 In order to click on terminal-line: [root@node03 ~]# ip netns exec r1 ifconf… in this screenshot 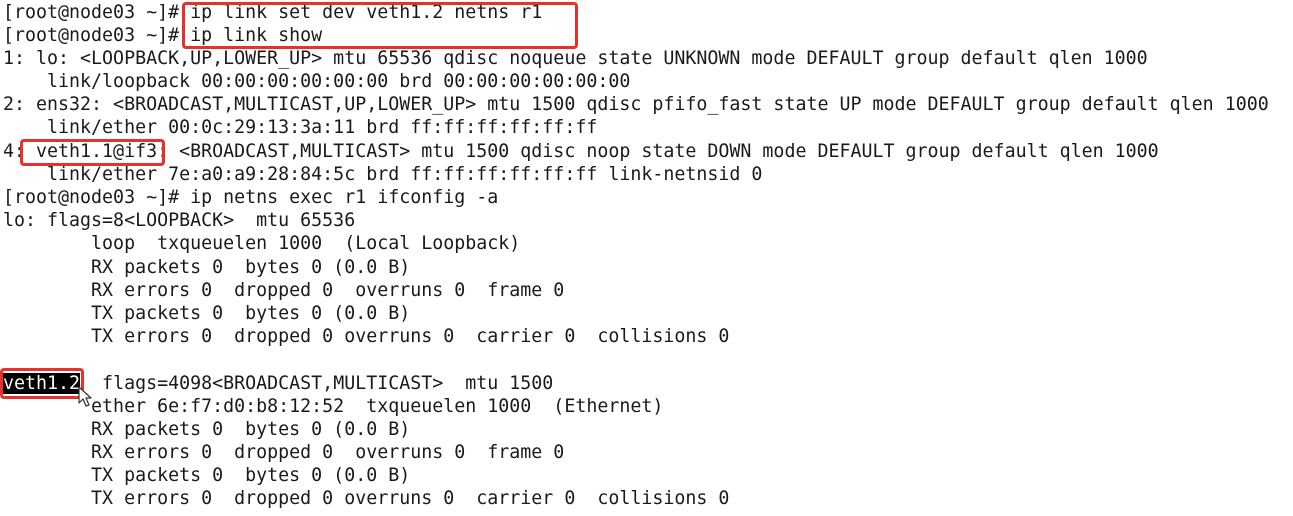, I will do `click(251, 197)`.